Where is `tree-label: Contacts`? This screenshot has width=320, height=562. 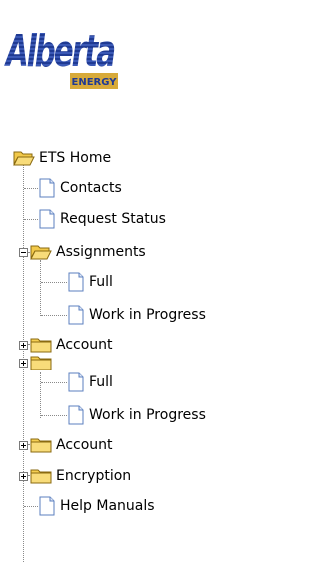 tree-label: Contacts is located at coordinates (91, 188).